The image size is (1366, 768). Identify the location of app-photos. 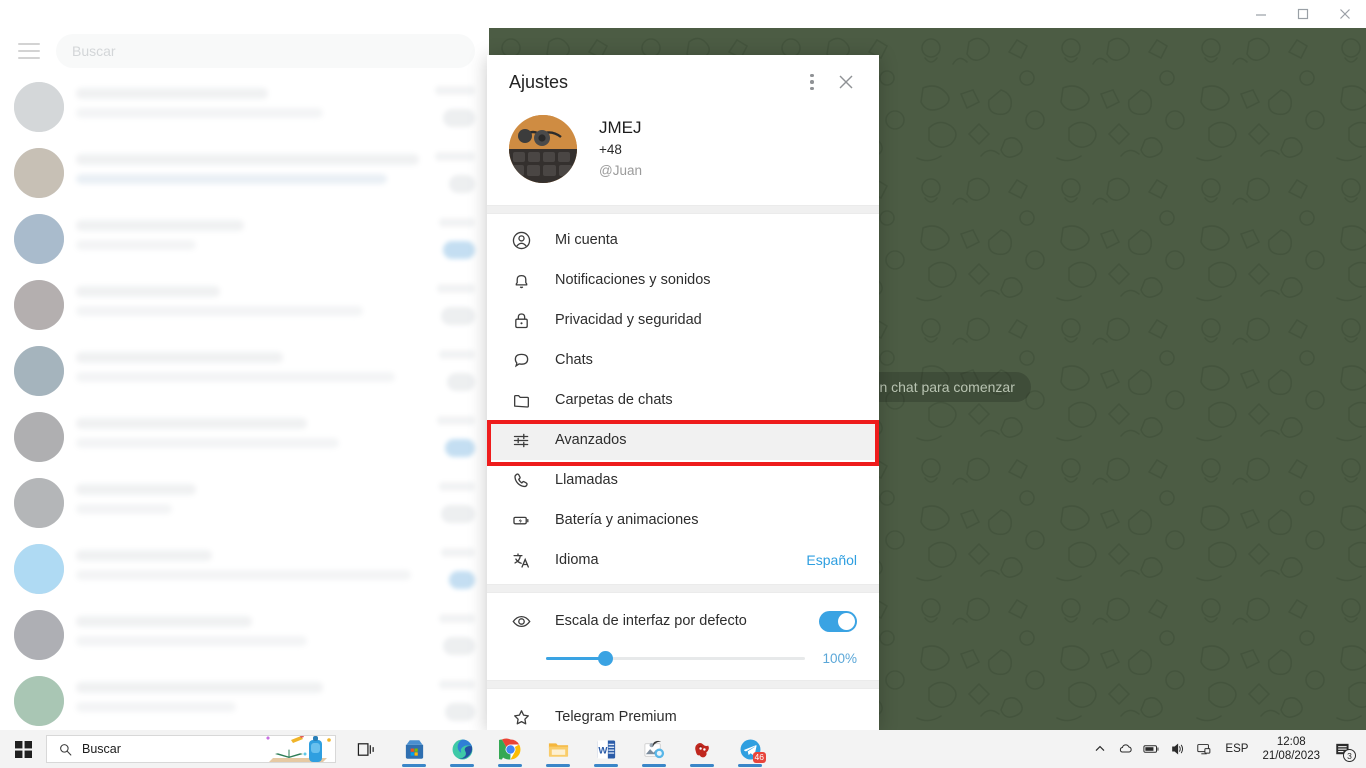
(654, 749).